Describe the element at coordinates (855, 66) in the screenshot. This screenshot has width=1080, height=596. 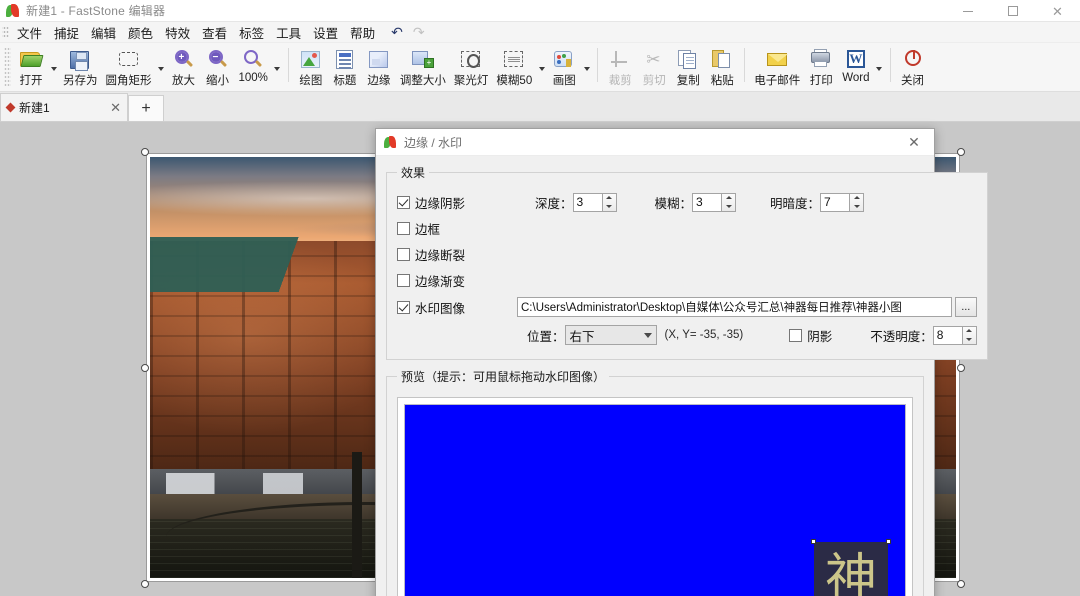
I see `toolbar-button-word: W Word` at that location.